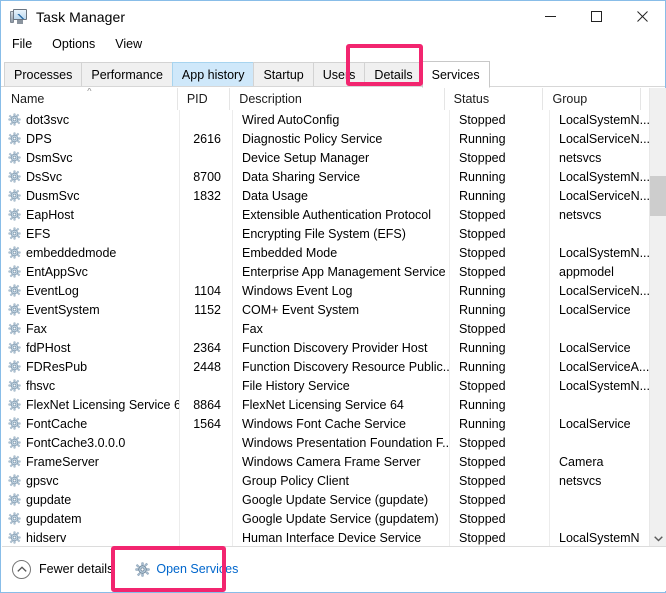 The image size is (666, 593). I want to click on cell-pid: 1564, so click(206, 423).